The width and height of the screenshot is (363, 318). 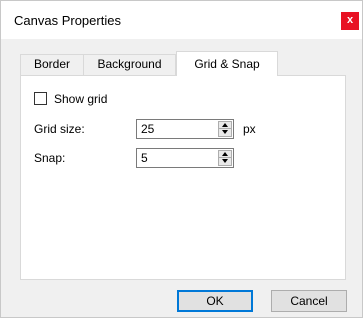 What do you see at coordinates (177, 129) in the screenshot?
I see `grid-size-input` at bounding box center [177, 129].